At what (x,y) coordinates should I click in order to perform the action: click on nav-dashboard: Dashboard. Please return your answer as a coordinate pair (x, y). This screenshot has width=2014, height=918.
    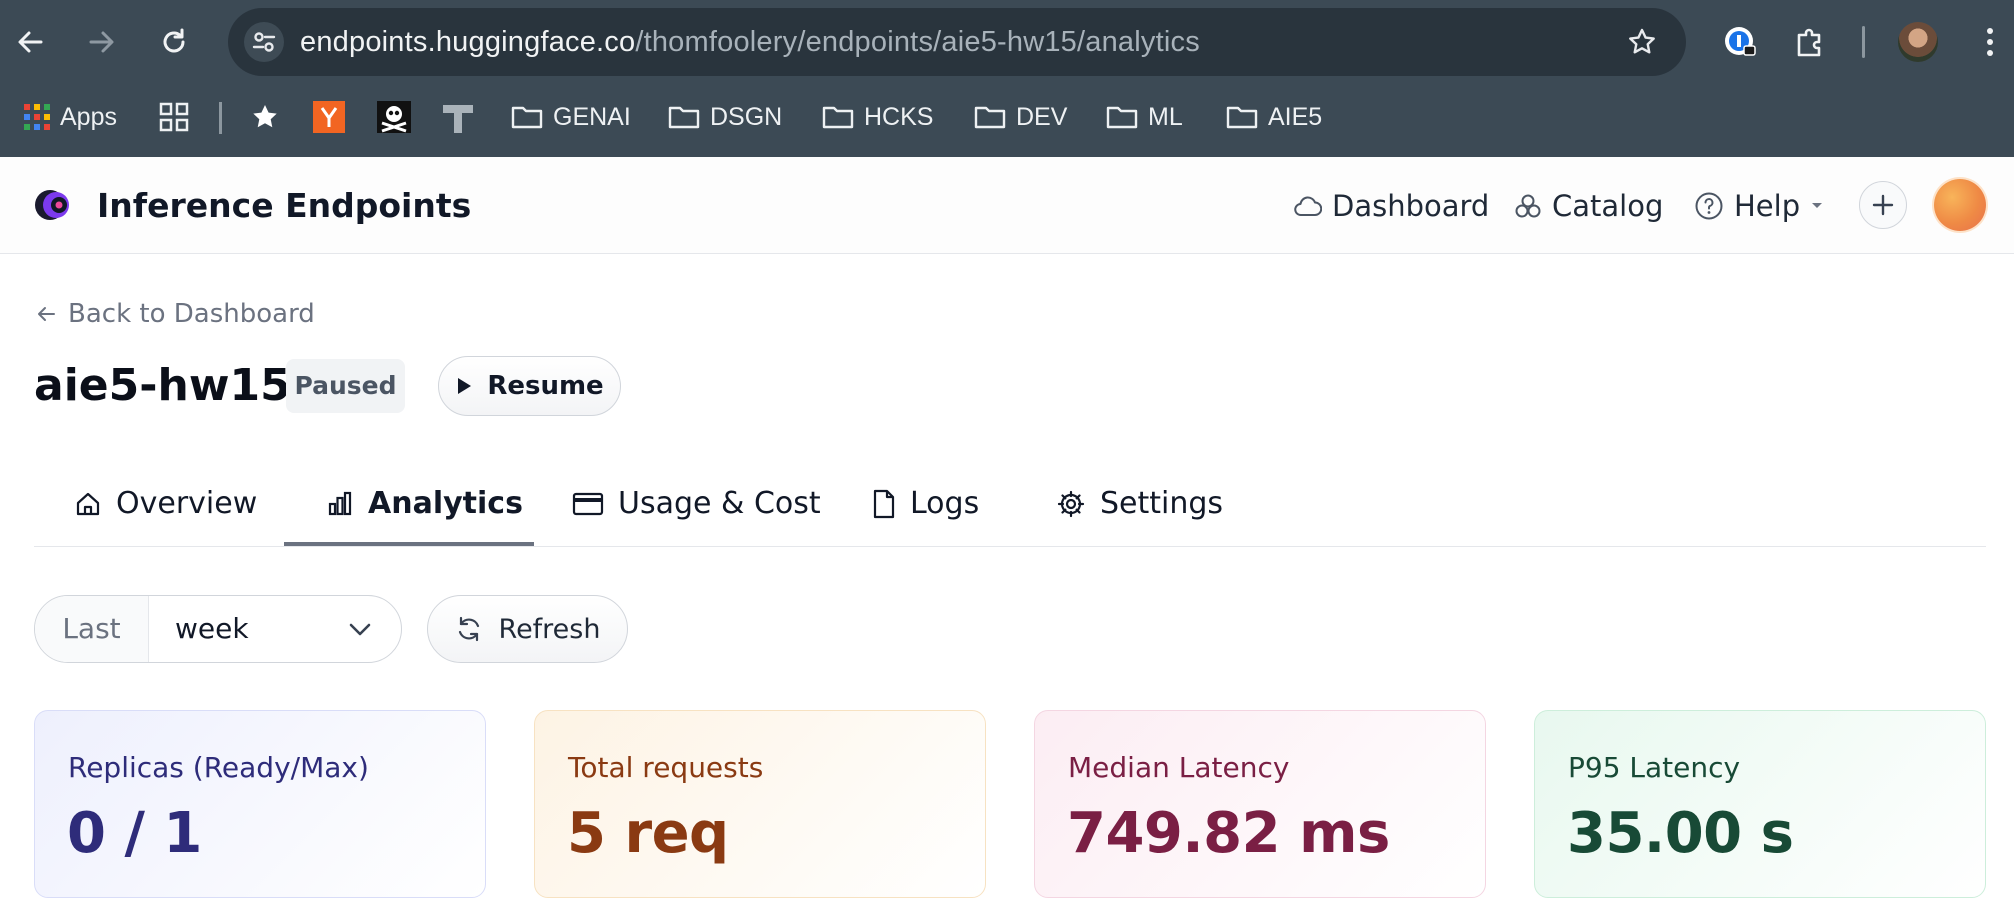
    Looking at the image, I should click on (1391, 205).